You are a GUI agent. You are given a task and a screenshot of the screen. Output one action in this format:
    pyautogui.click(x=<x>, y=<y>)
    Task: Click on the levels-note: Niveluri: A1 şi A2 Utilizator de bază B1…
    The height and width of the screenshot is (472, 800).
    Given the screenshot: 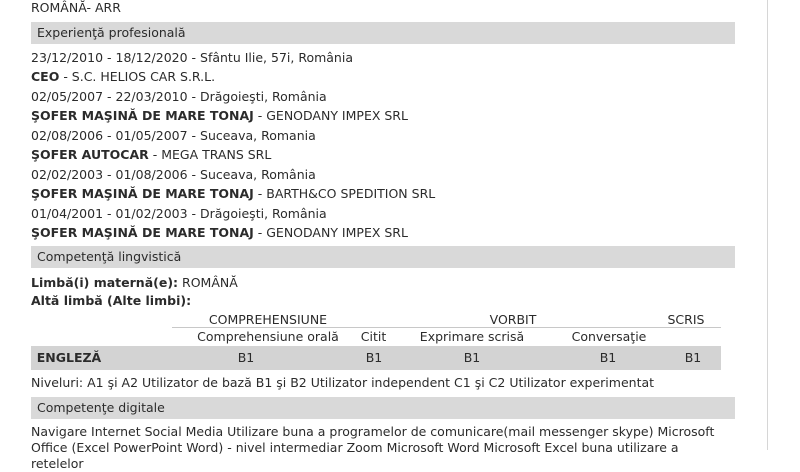 What is the action you would take?
    pyautogui.click(x=343, y=382)
    